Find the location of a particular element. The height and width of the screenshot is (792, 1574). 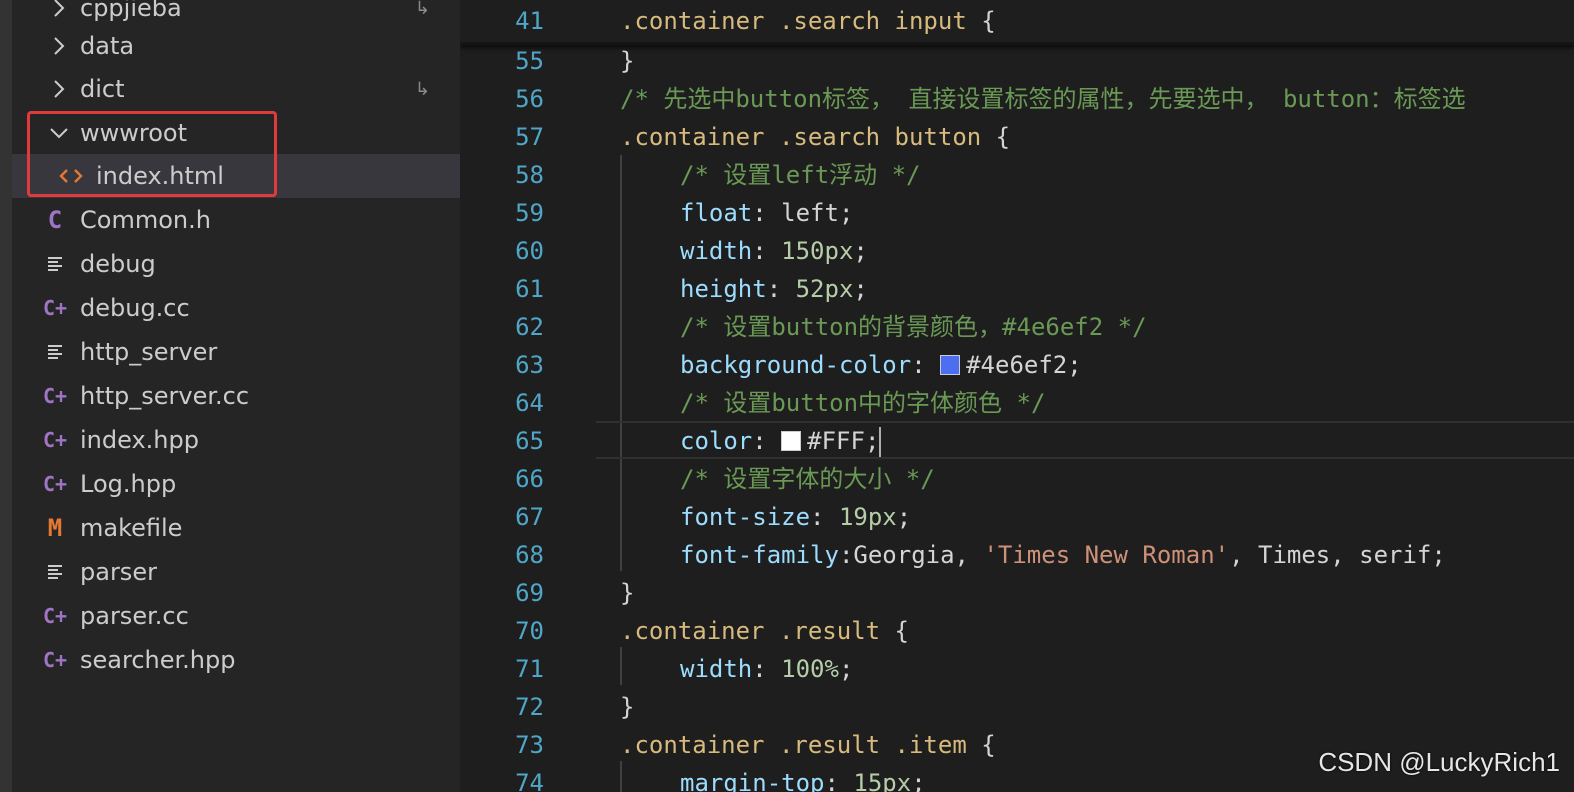

code-line: 69 } is located at coordinates (1017, 593).